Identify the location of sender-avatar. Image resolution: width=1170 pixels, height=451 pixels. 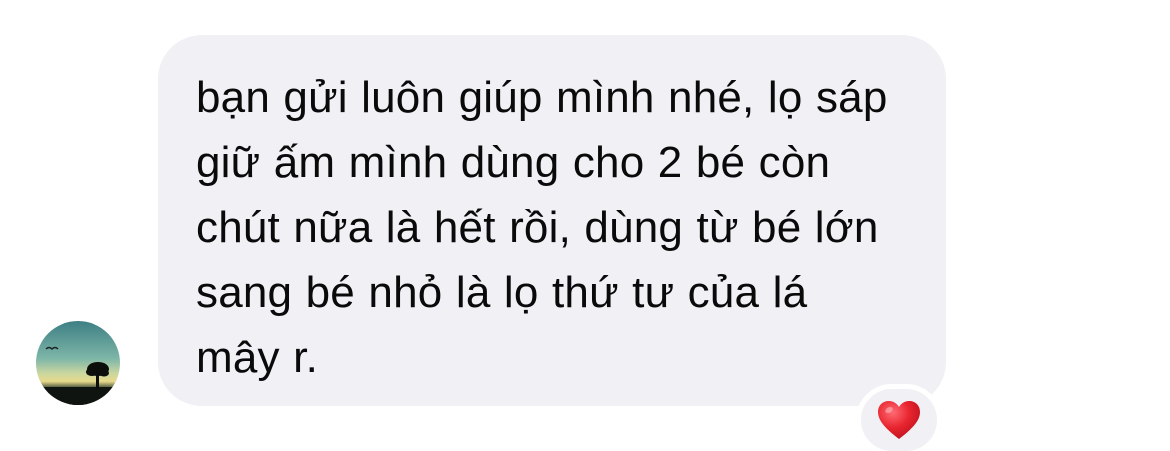
(78, 363).